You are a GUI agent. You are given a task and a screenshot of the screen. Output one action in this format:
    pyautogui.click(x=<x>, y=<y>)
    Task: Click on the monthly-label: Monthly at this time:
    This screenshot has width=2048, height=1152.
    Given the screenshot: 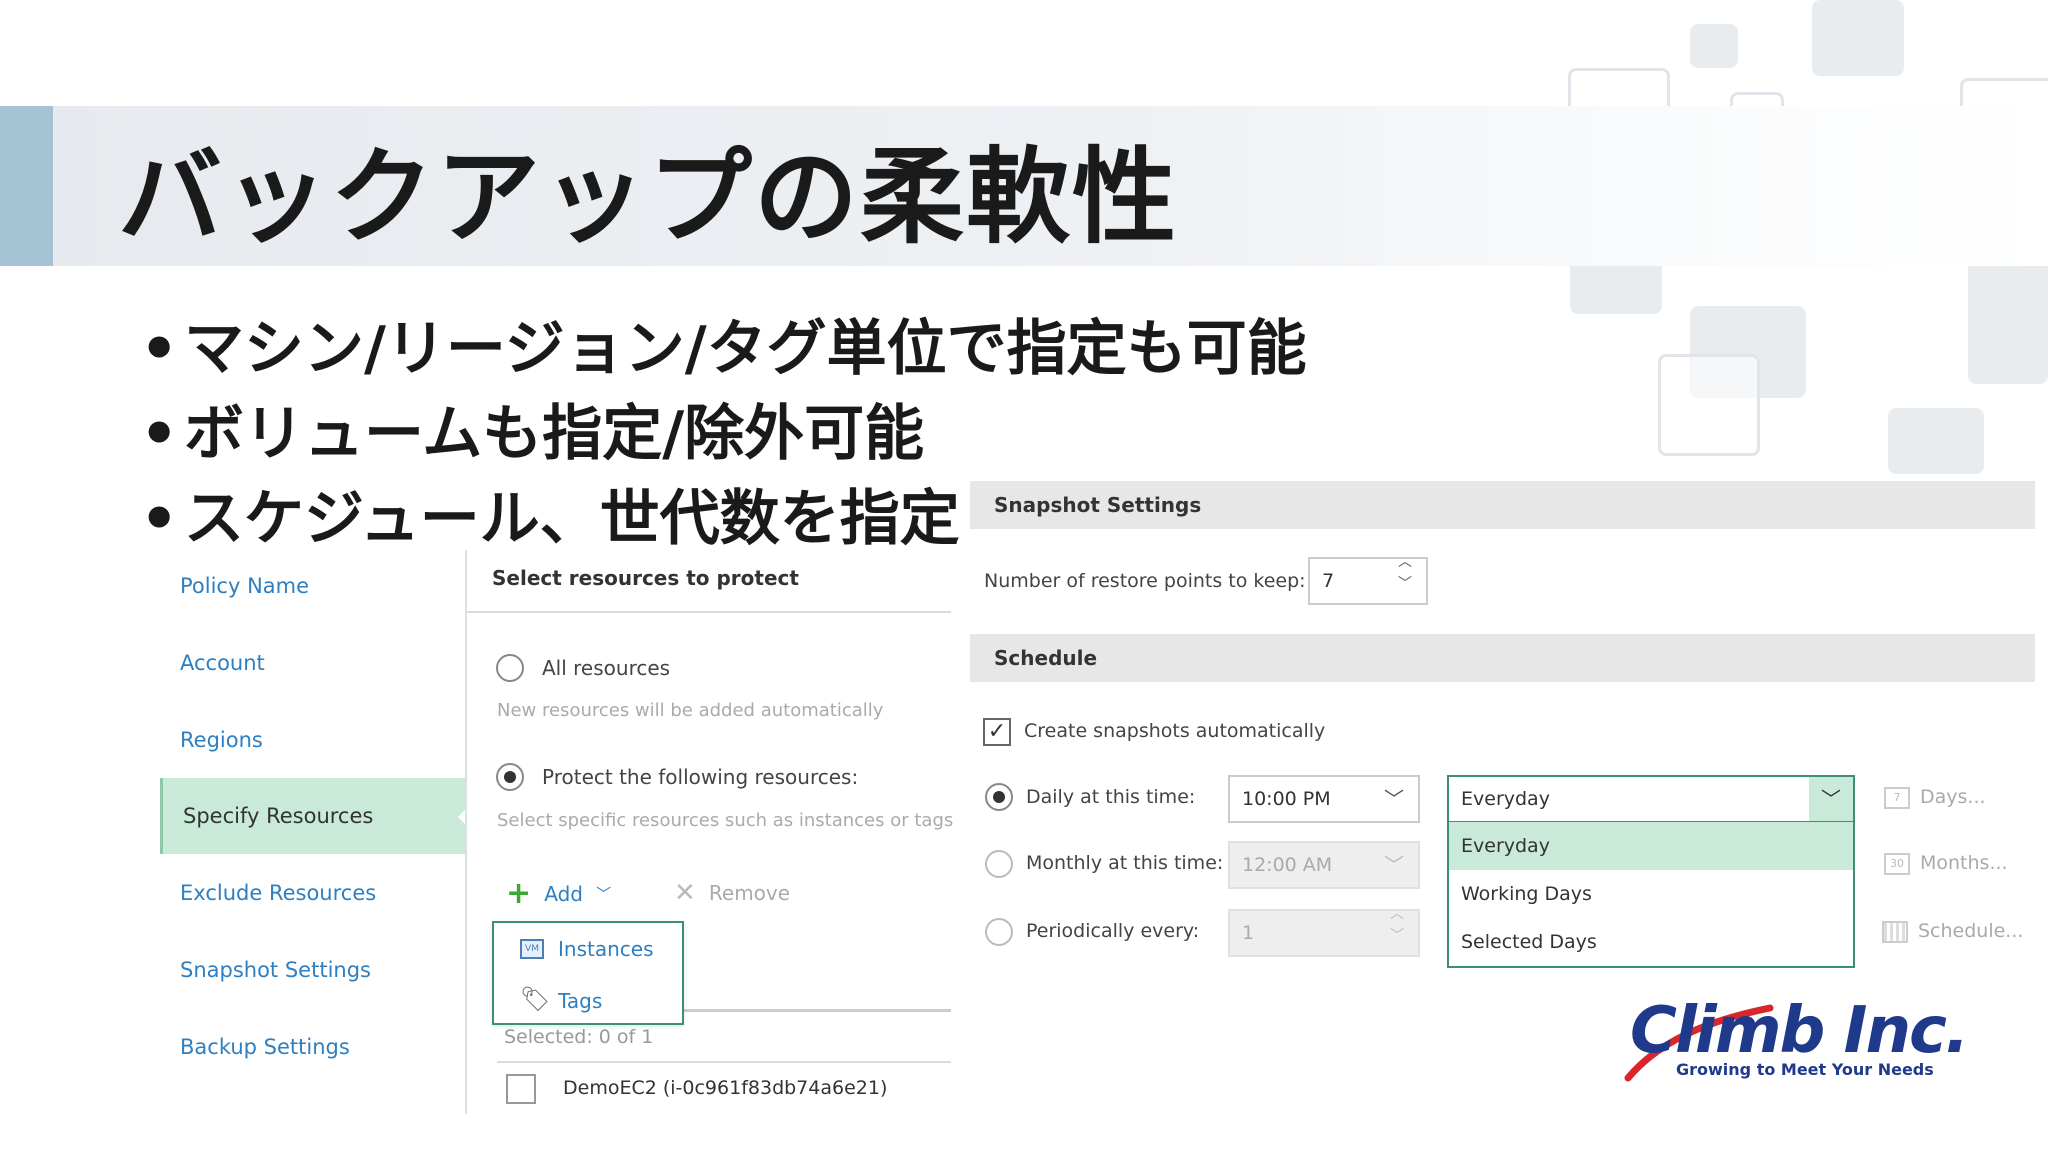 What is the action you would take?
    pyautogui.click(x=1124, y=863)
    